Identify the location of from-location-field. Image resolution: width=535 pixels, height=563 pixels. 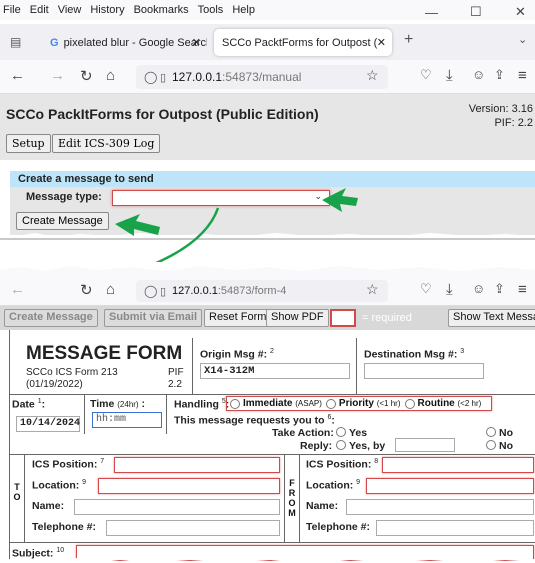
(450, 486).